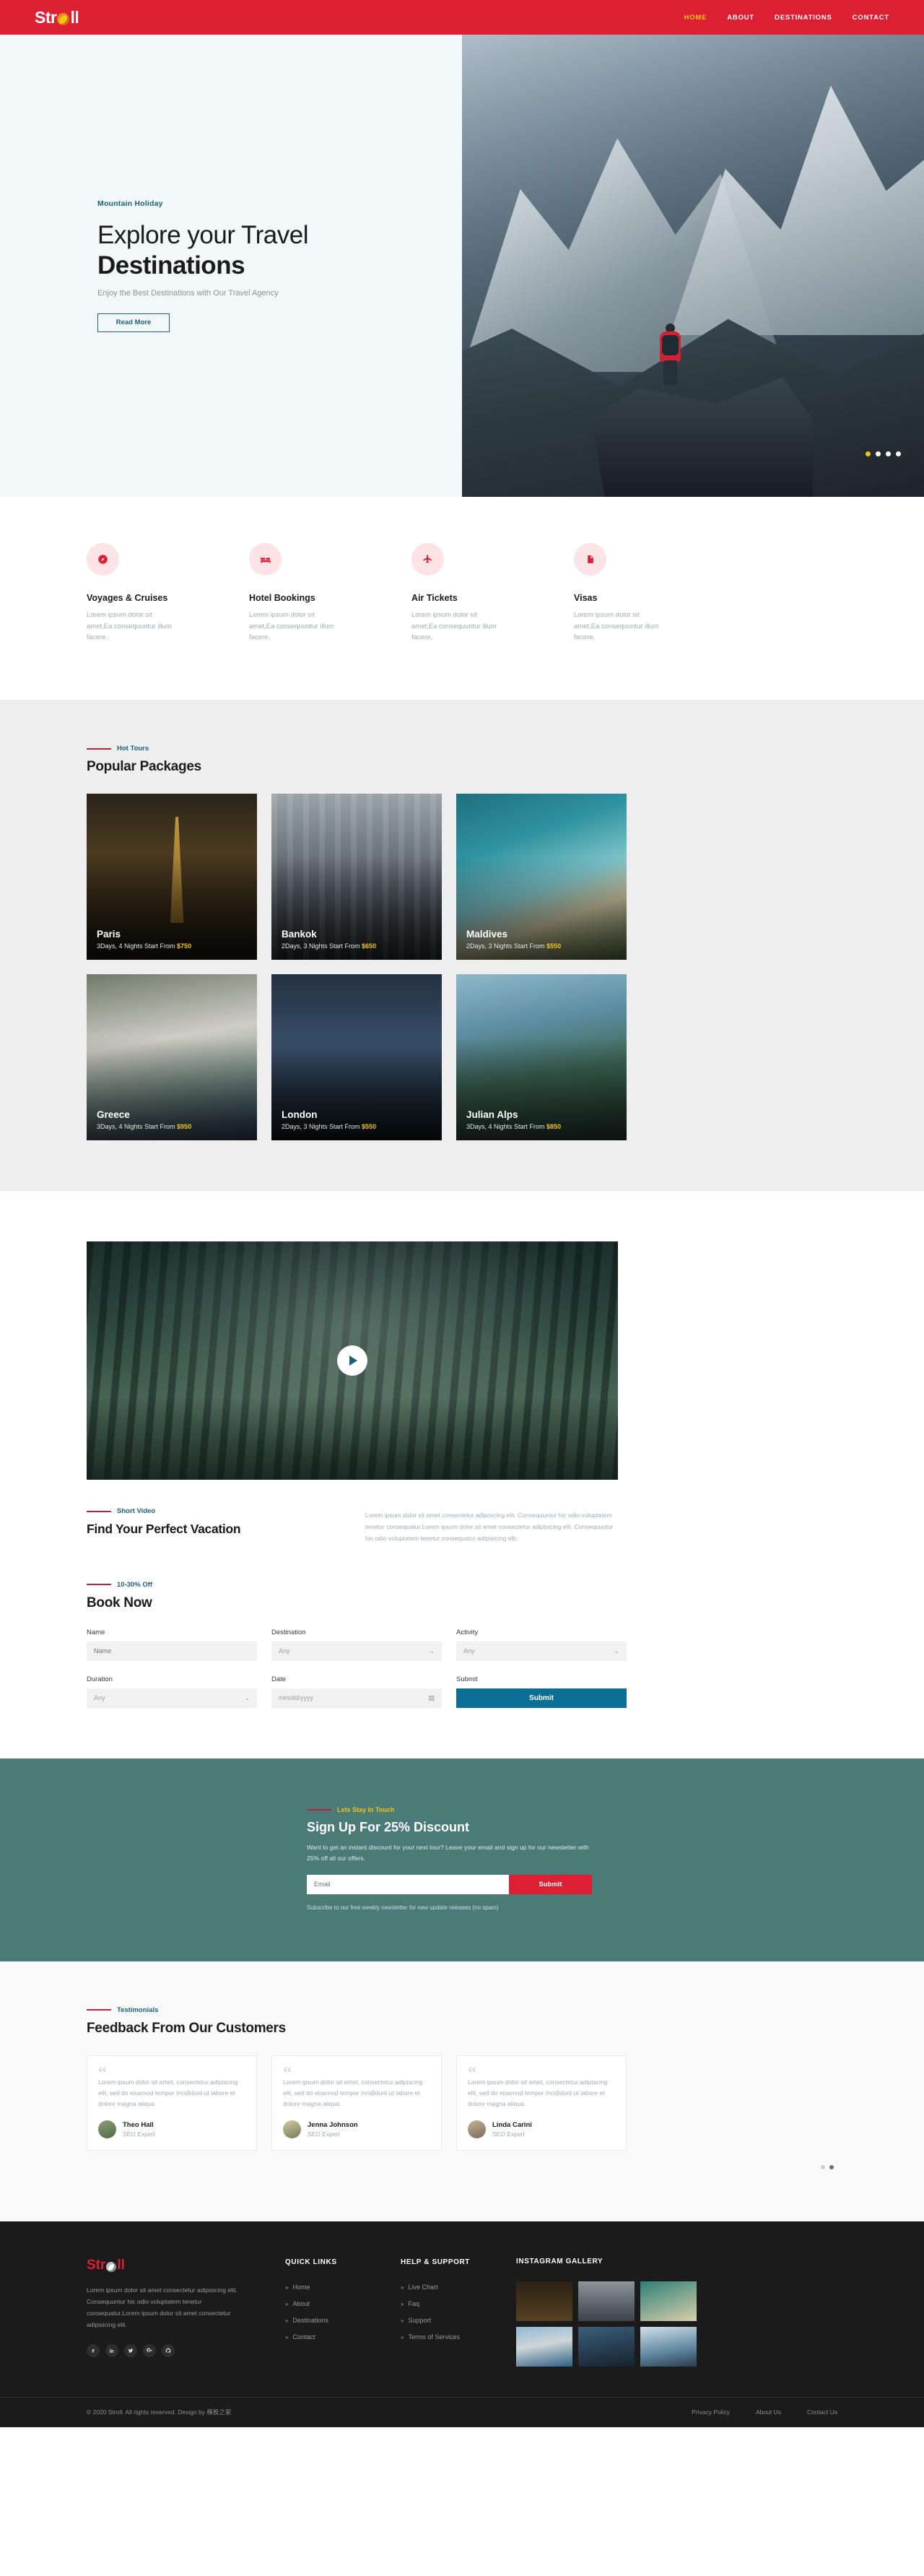  I want to click on name-input, so click(172, 1651).